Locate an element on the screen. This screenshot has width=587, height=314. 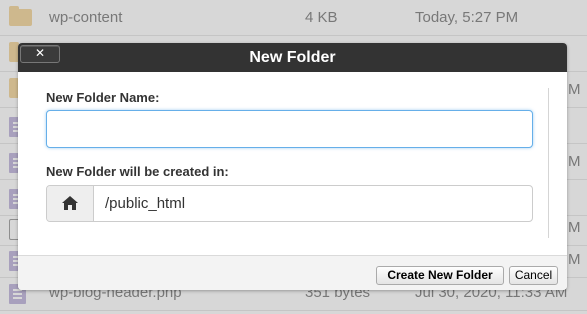
folder-name-label: New Folder Name: is located at coordinates (103, 97).